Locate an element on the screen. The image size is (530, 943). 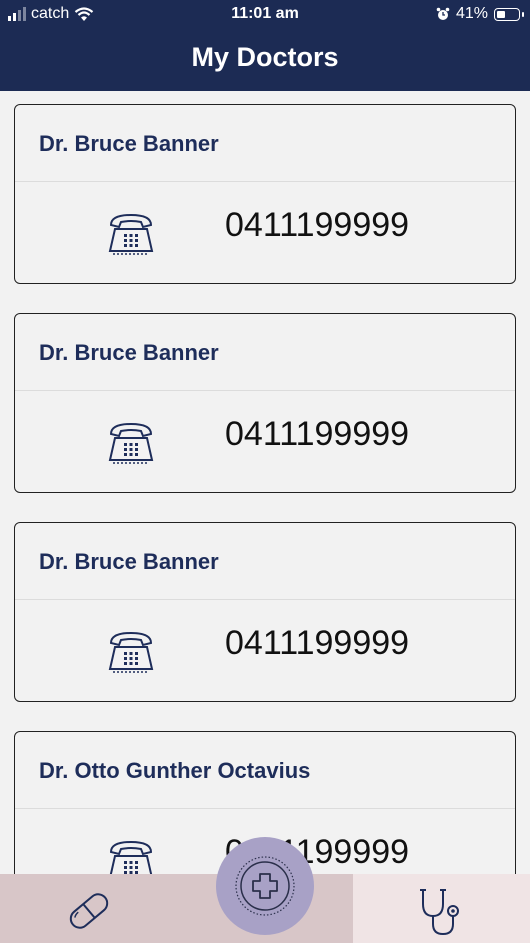
battery-icon is located at coordinates (509, 14).